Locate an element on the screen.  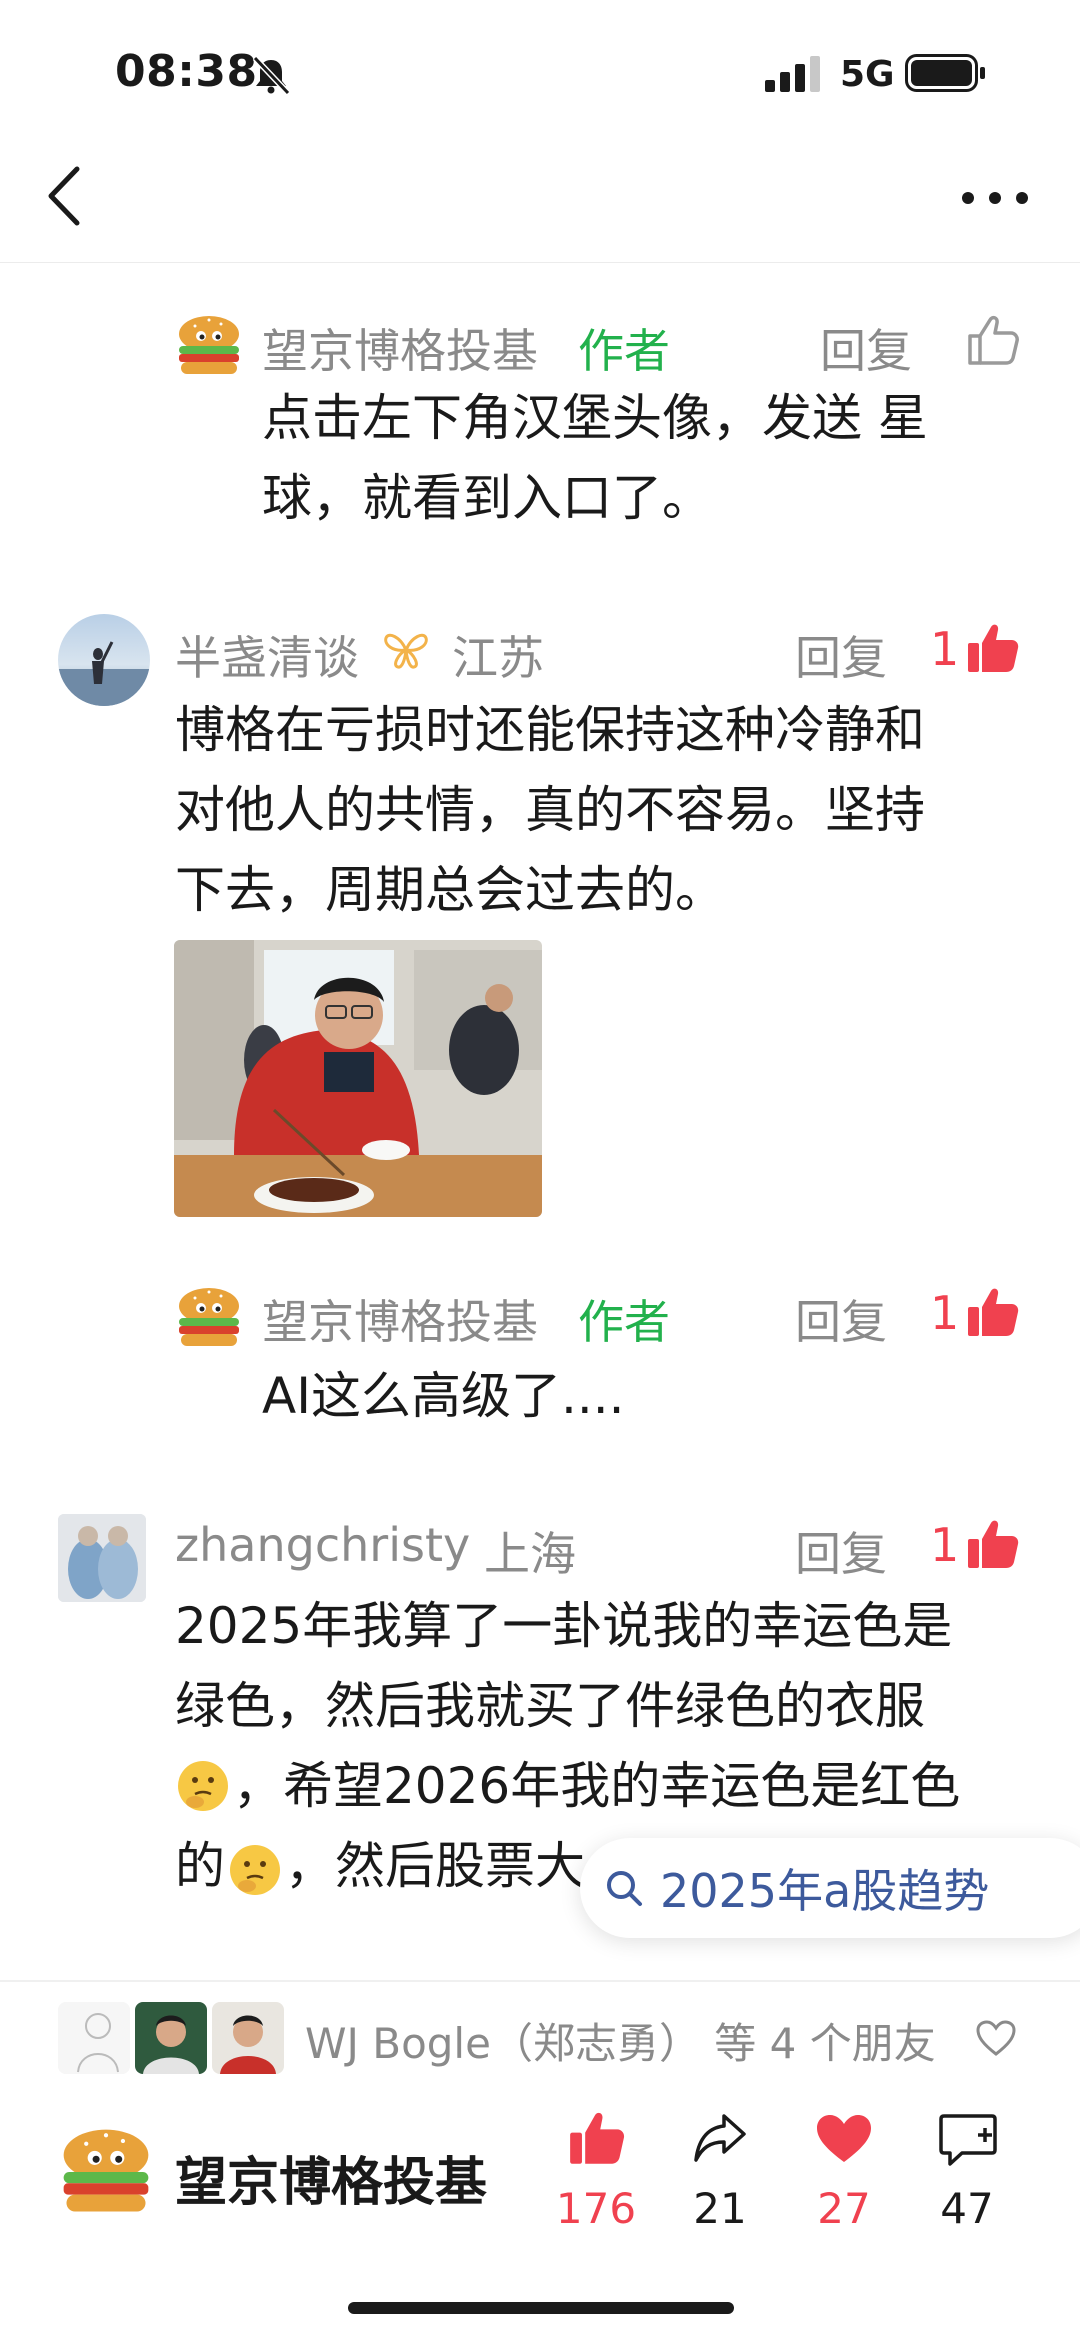
comment-count: 47 is located at coordinates (967, 2208).